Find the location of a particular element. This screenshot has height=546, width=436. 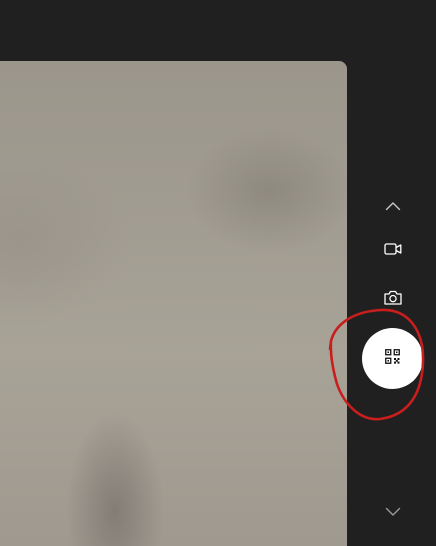

camera-icon is located at coordinates (393, 297).